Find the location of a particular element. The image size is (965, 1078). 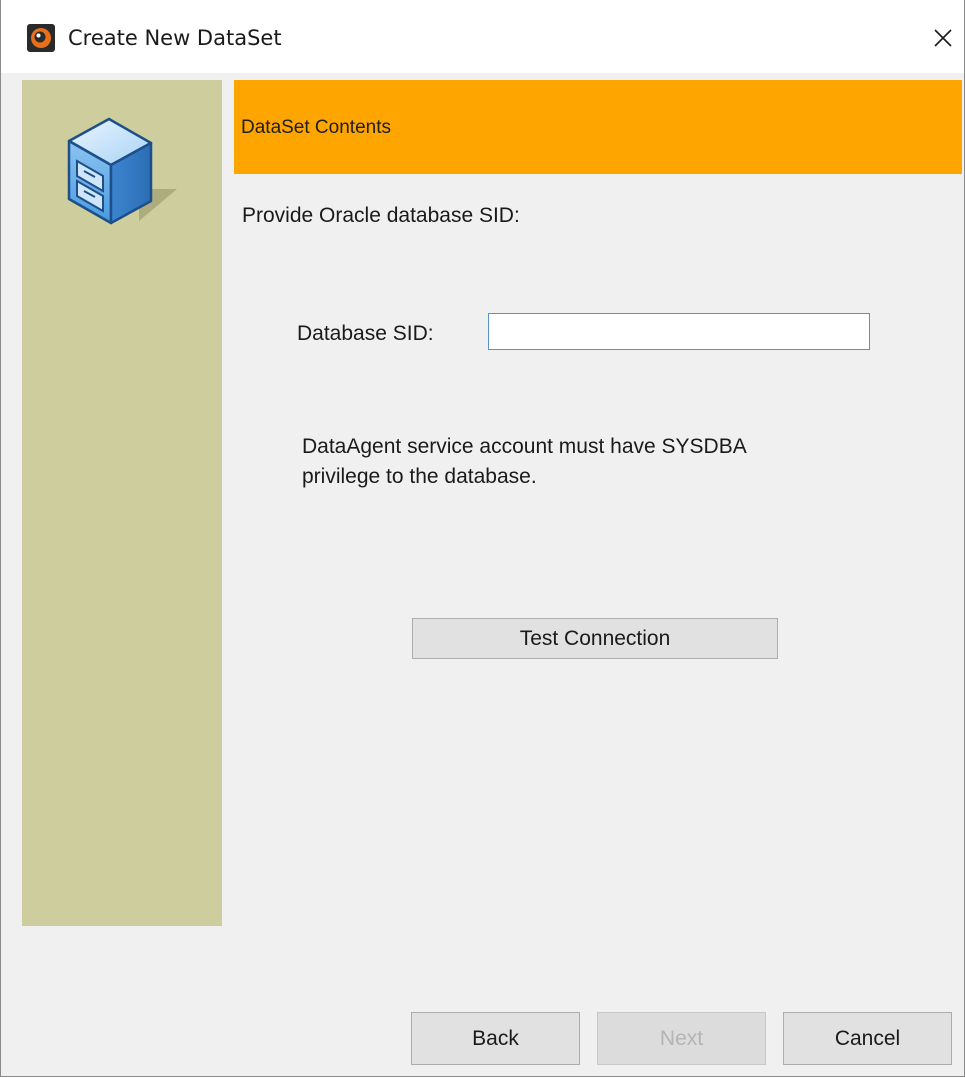

database-sid-label: Database SID: is located at coordinates (365, 333).